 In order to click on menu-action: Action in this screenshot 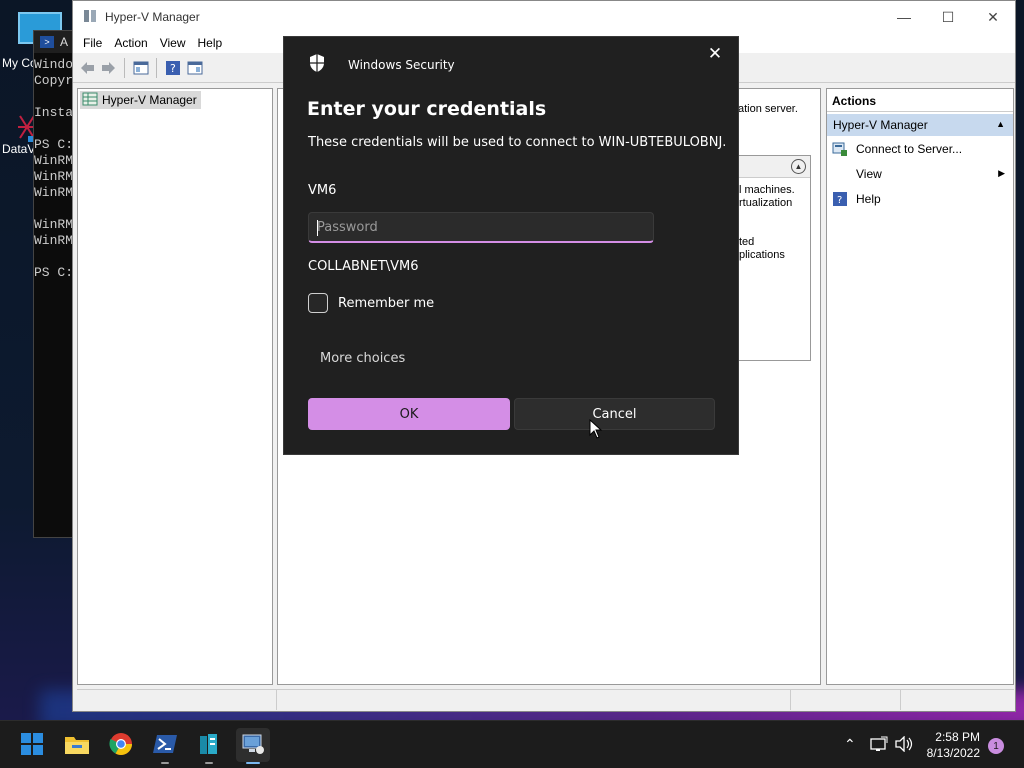, I will do `click(130, 43)`.